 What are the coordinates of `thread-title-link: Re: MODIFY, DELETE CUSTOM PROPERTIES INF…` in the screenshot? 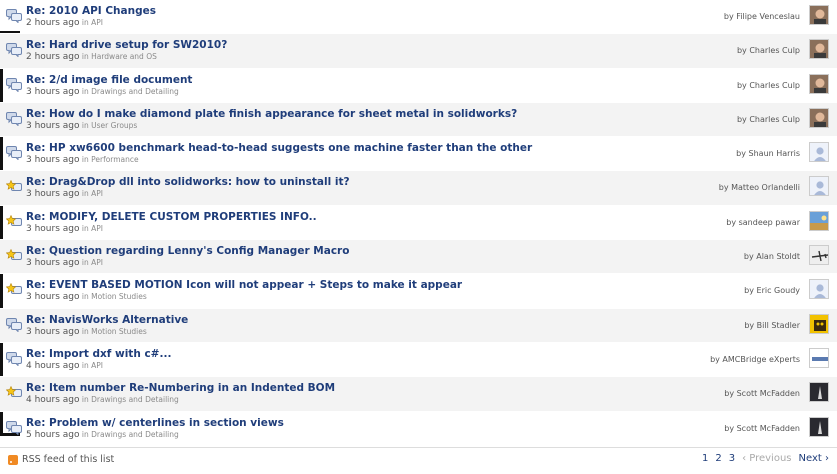 It's located at (171, 217).